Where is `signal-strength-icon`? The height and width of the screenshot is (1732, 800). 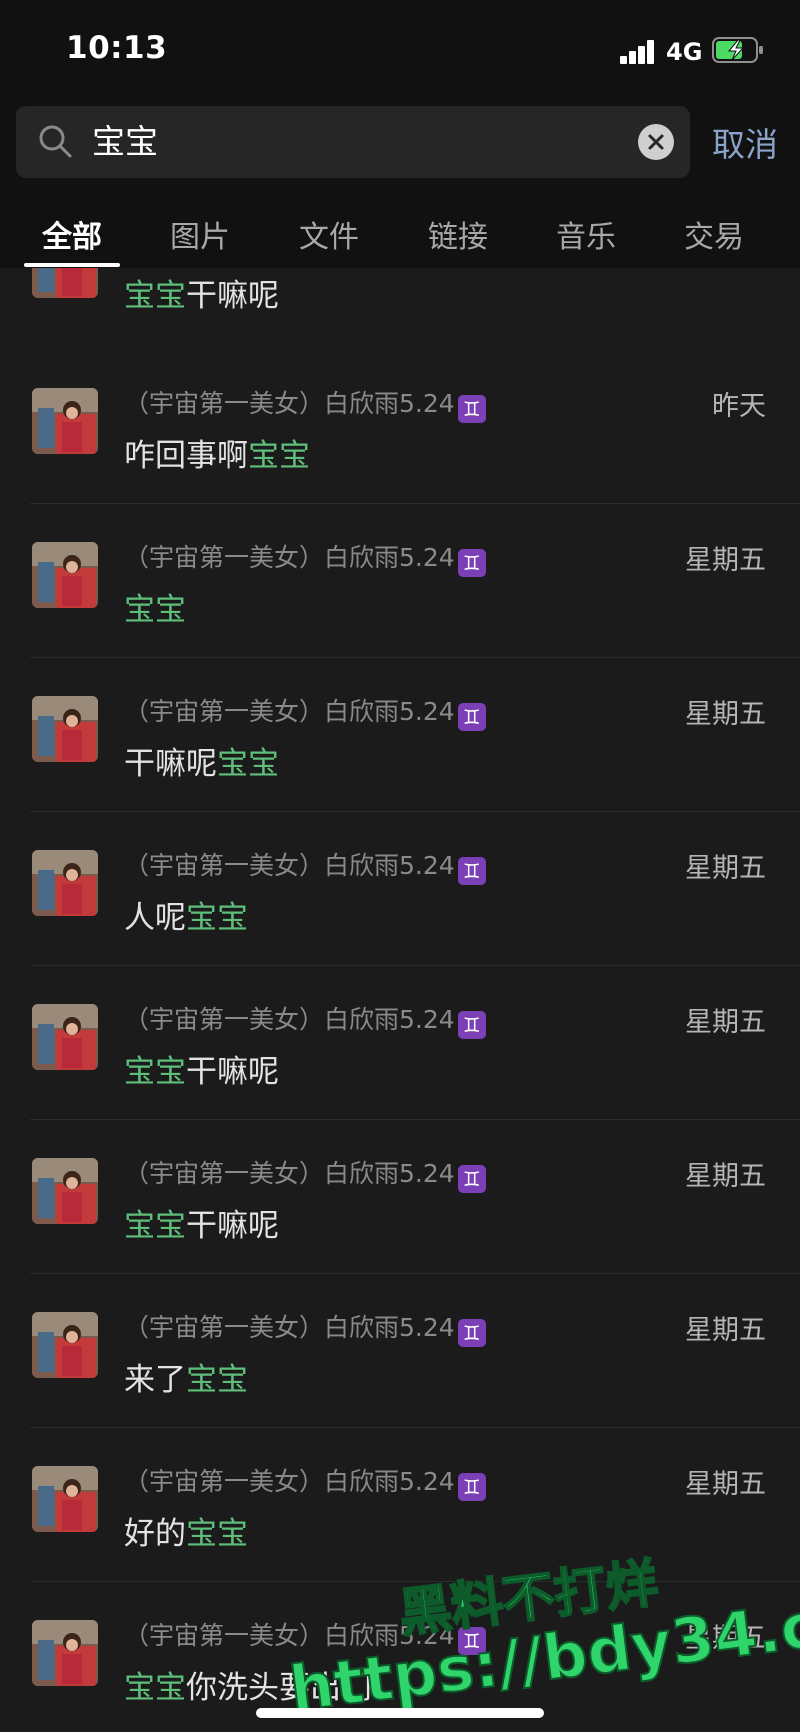
signal-strength-icon is located at coordinates (638, 52).